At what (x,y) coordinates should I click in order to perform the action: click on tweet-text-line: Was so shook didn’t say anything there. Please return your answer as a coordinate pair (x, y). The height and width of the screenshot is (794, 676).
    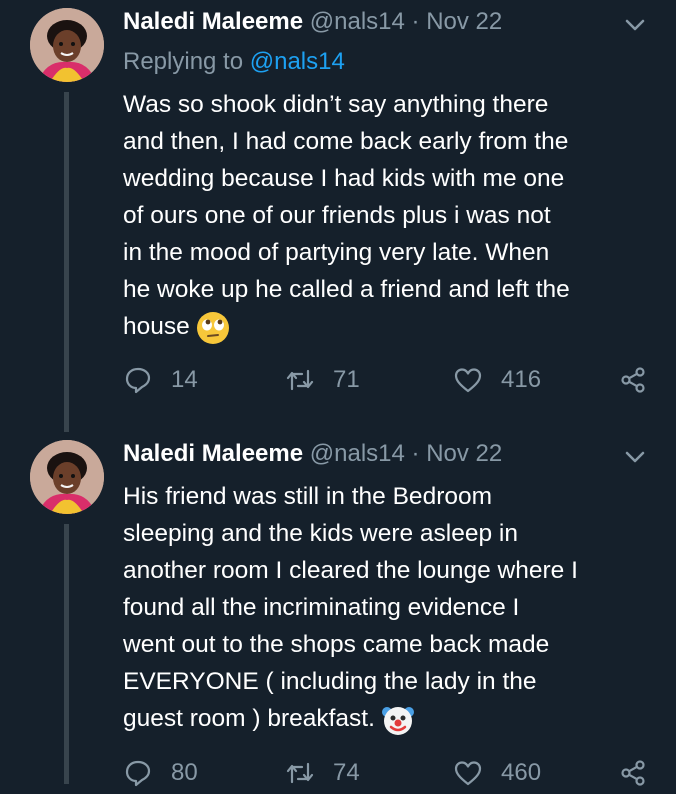
    Looking at the image, I should click on (336, 104).